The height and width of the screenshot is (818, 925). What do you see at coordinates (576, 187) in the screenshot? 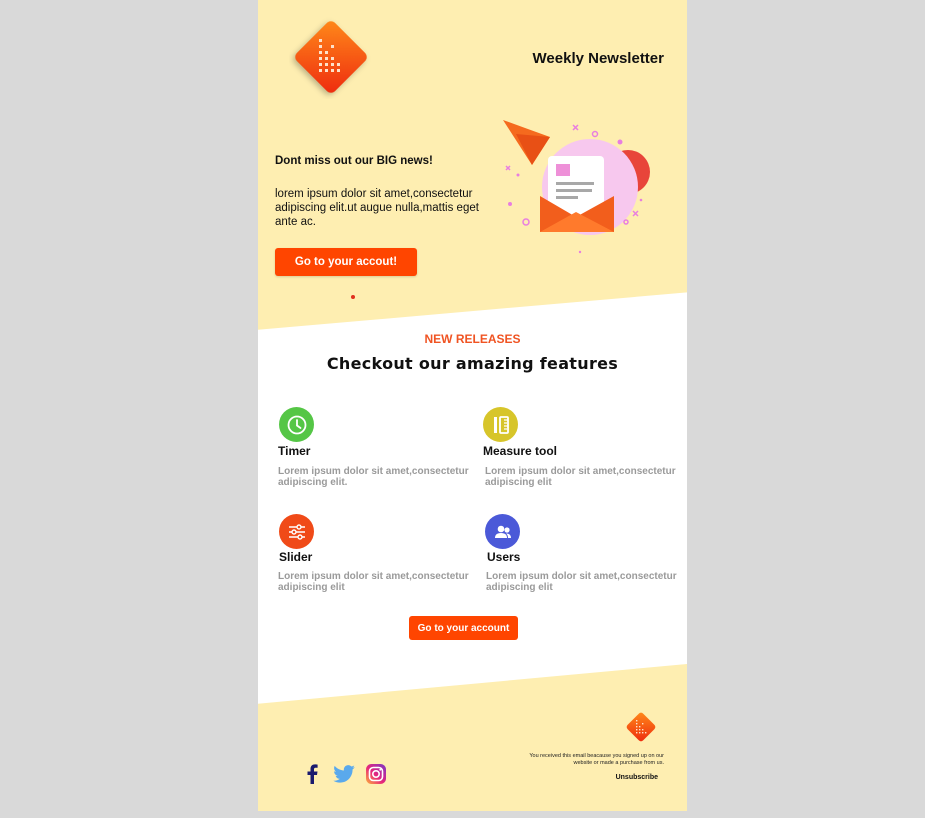
I see `envelope-illustration` at bounding box center [576, 187].